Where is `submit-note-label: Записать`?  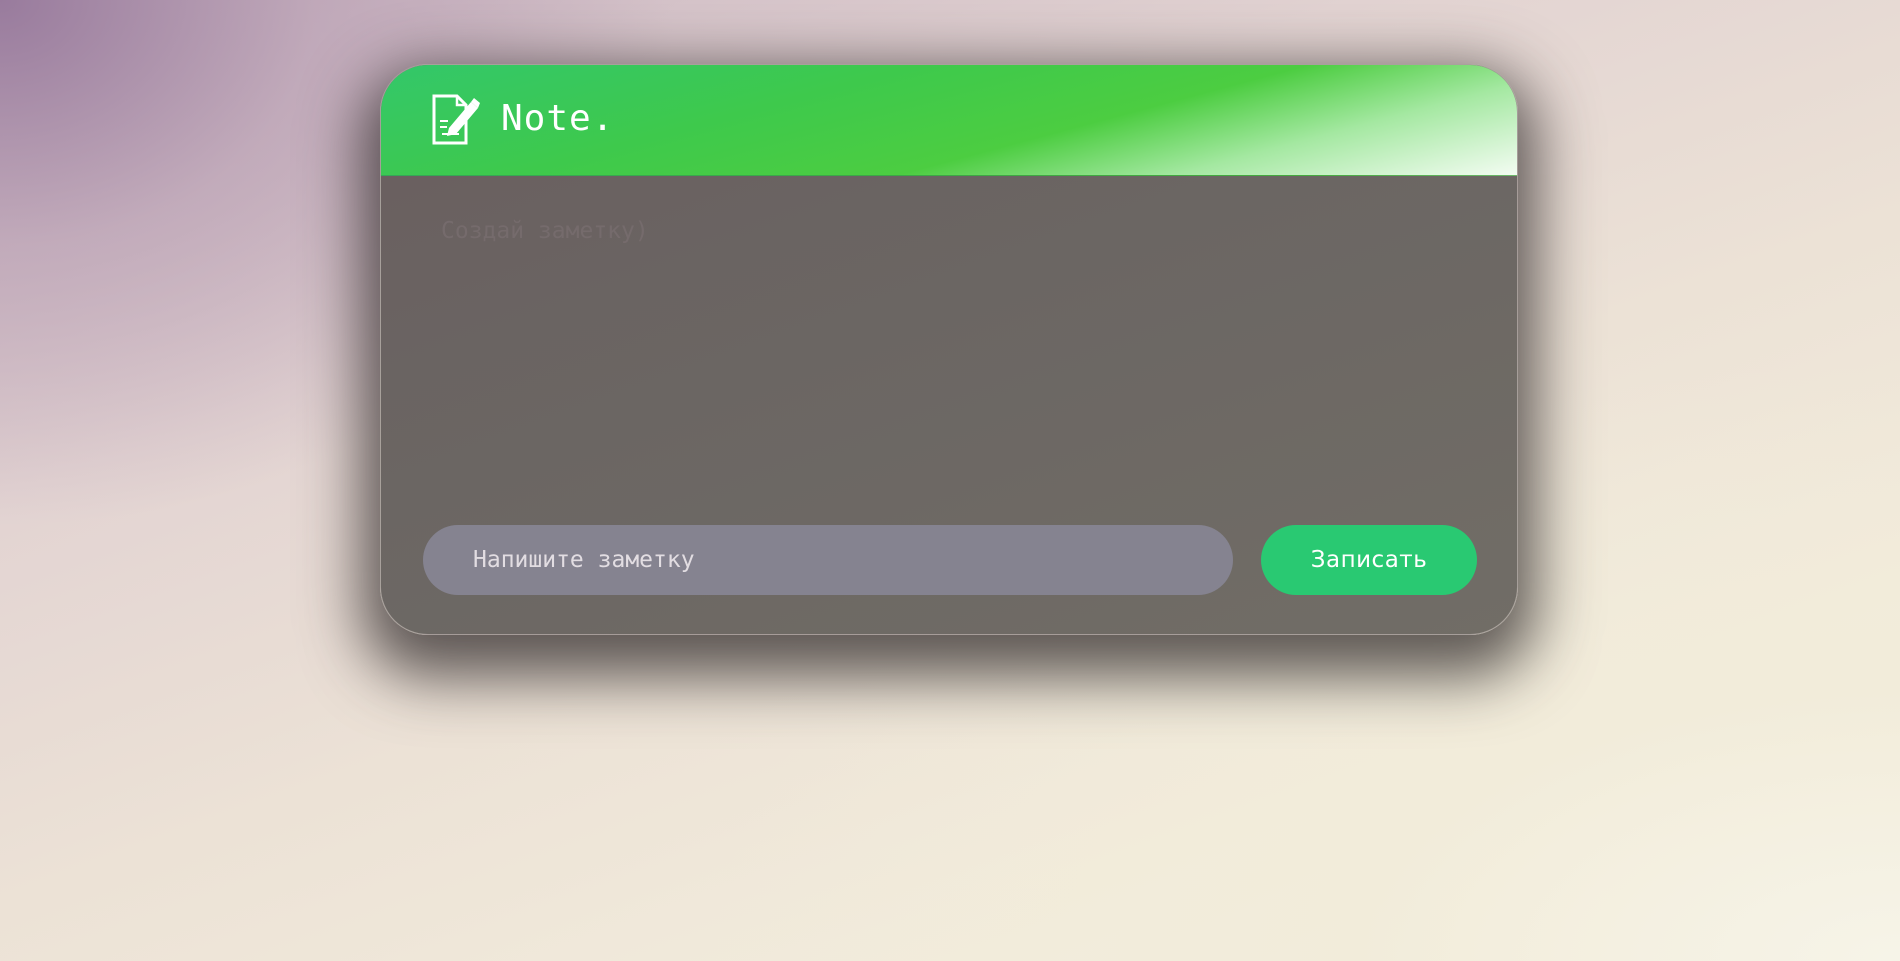 submit-note-label: Записать is located at coordinates (1369, 560).